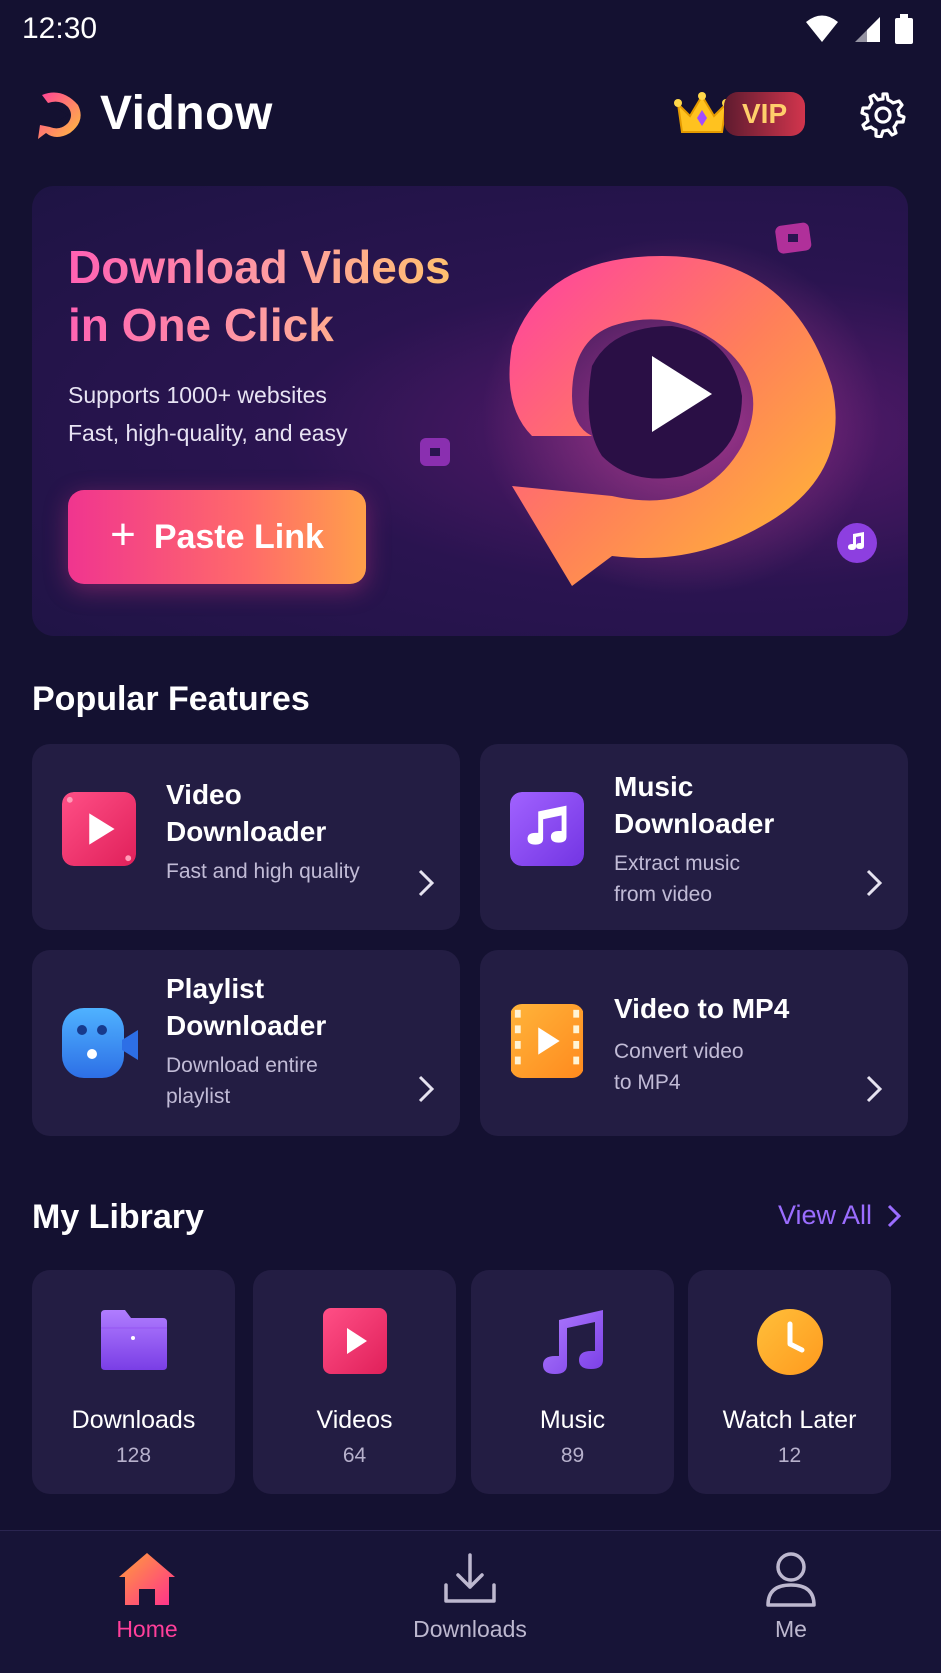  Describe the element at coordinates (663, 894) in the screenshot. I see `feature-desc-line2: from video` at that location.